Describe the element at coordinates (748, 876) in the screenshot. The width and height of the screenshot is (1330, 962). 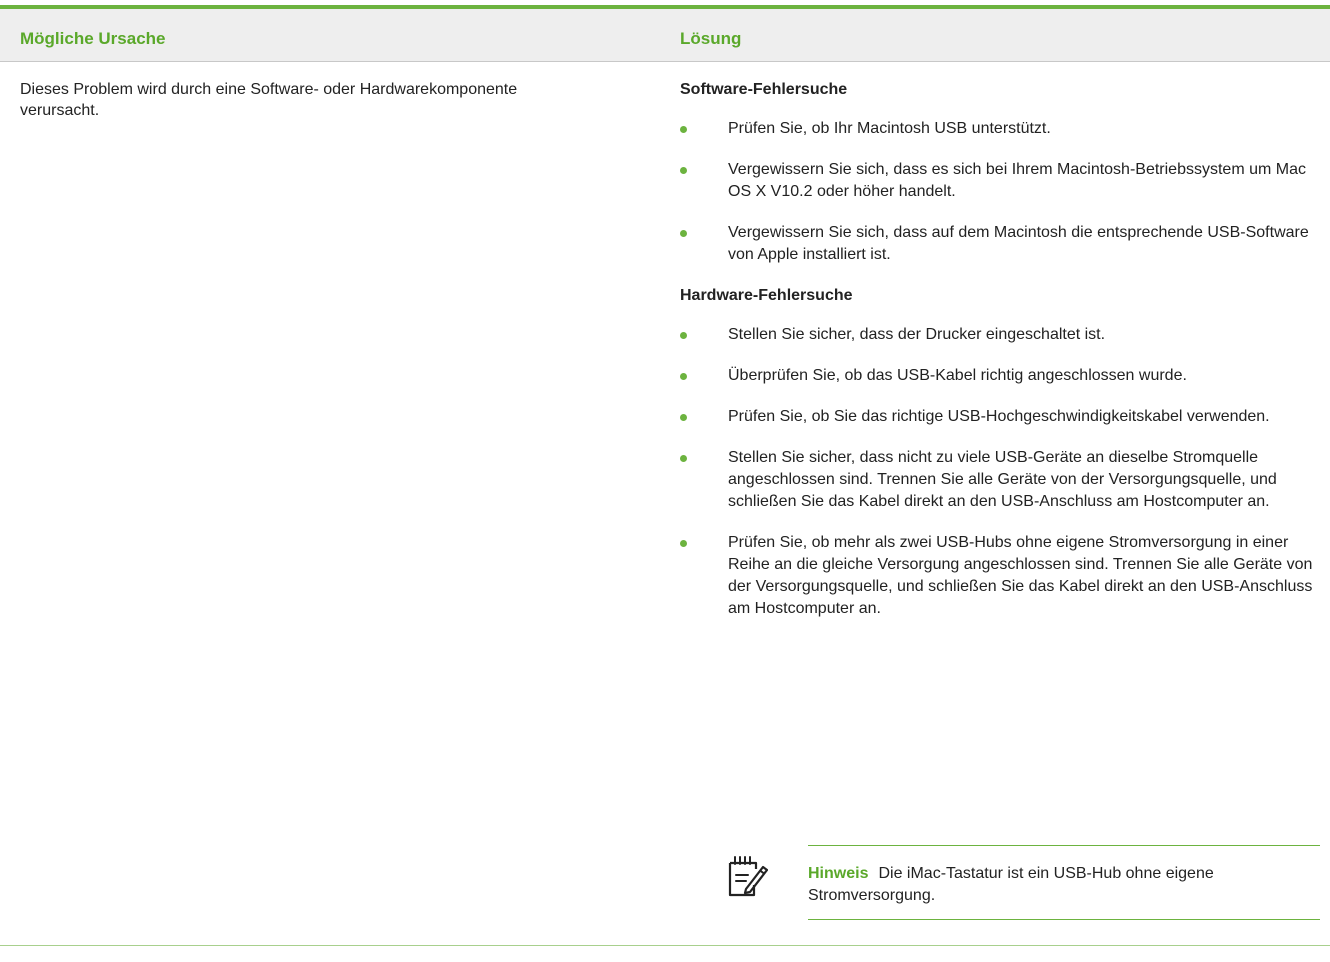
I see `note-pencil-icon` at that location.